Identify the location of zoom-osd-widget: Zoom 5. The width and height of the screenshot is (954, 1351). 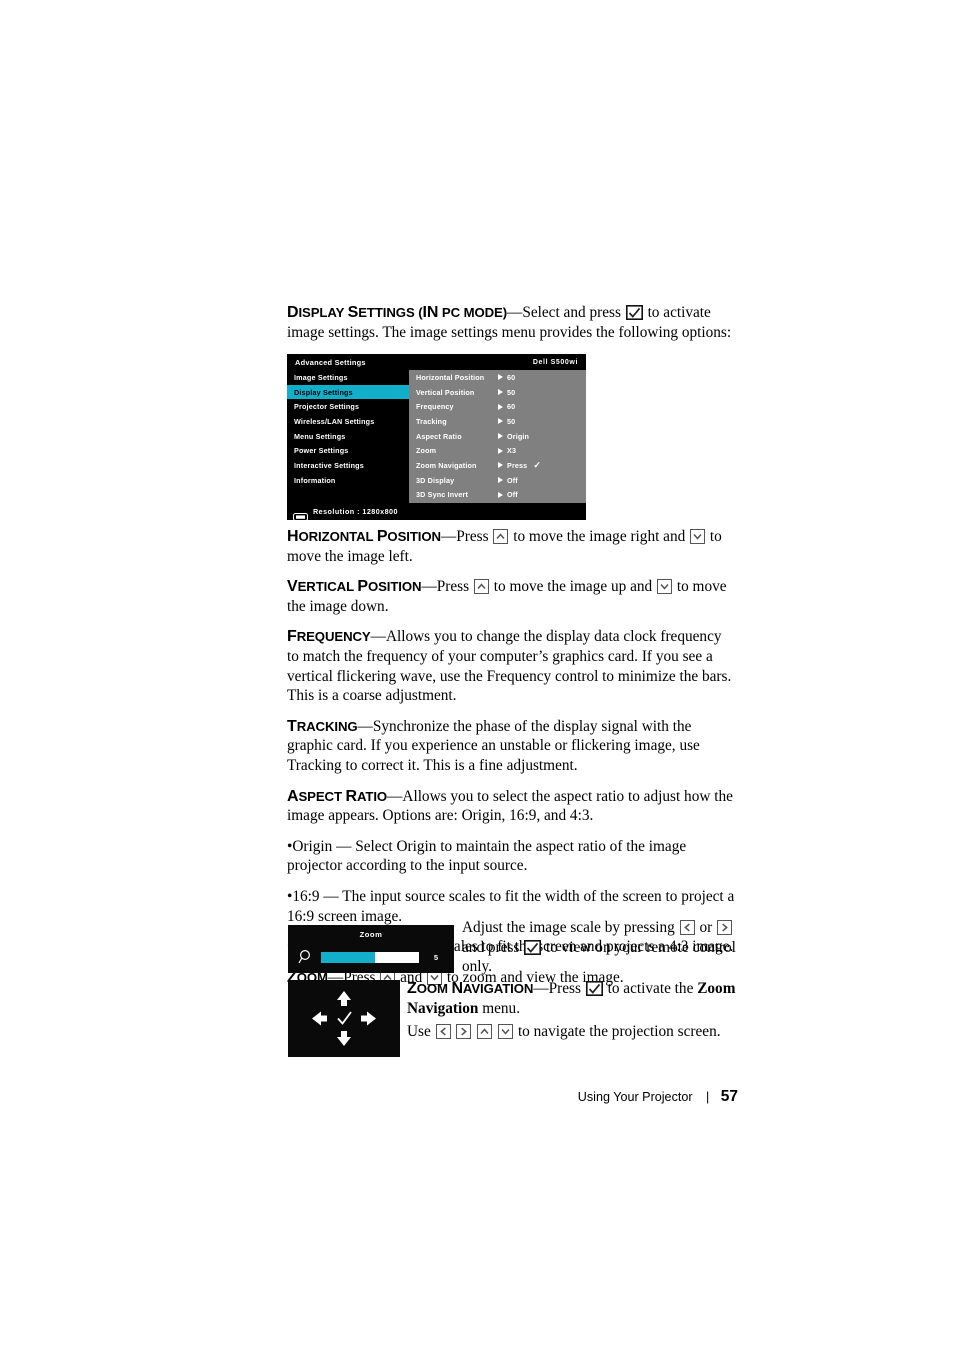
(371, 949).